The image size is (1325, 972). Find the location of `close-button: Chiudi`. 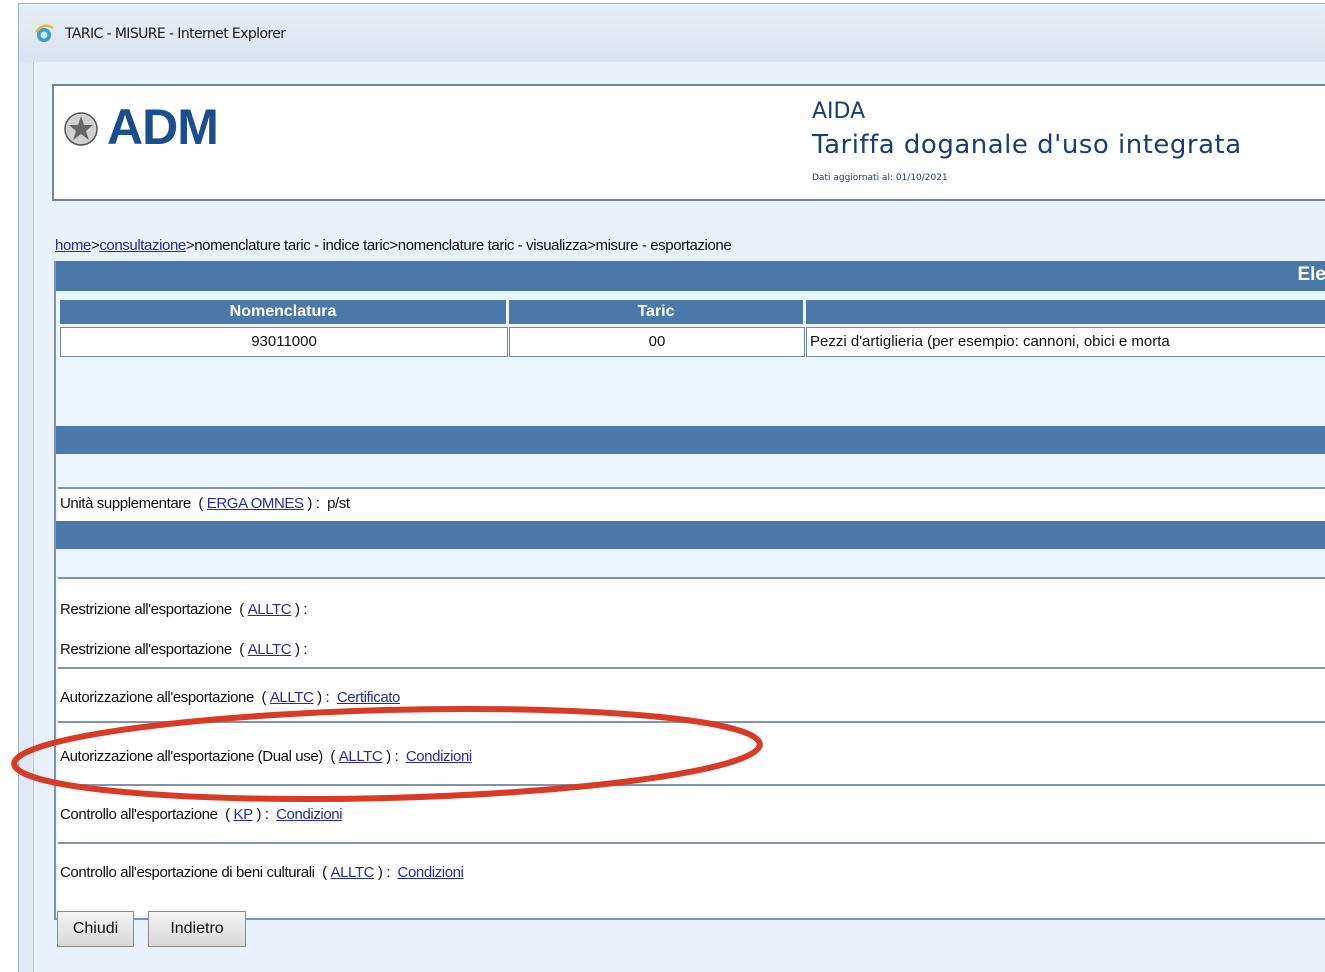

close-button: Chiudi is located at coordinates (95, 929).